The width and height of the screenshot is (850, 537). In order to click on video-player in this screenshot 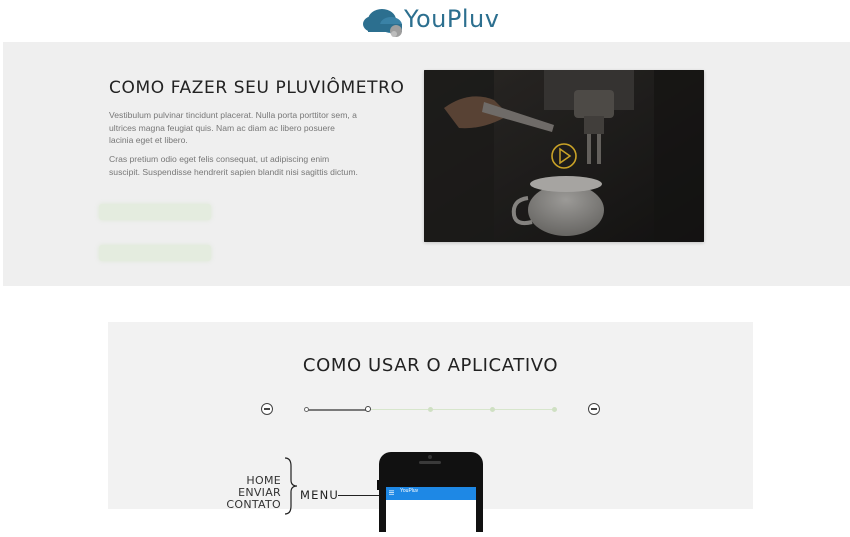, I will do `click(564, 156)`.